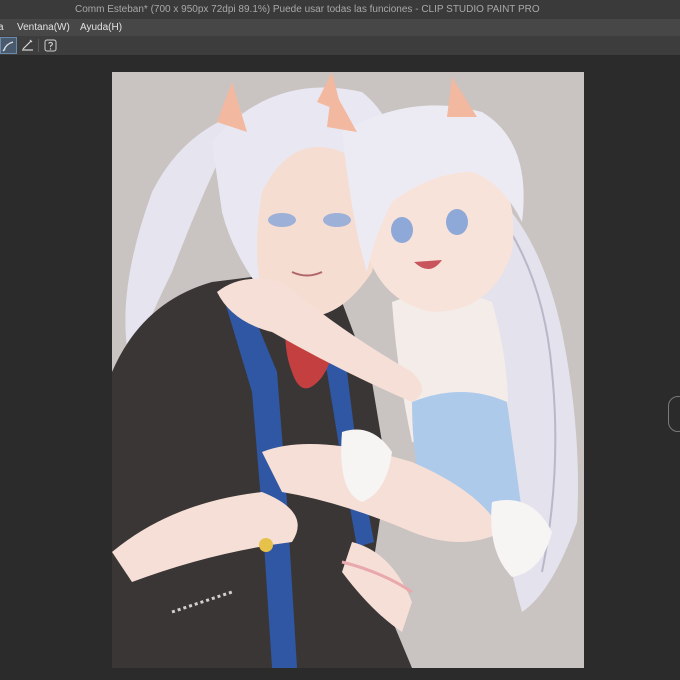 This screenshot has width=680, height=680. What do you see at coordinates (340, 27) in the screenshot?
I see `menu-bar: a Ventana(W) Ayuda(H)` at bounding box center [340, 27].